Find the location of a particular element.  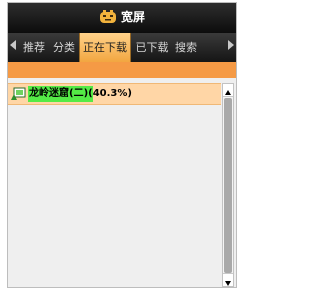

scroll-thumb is located at coordinates (228, 185).